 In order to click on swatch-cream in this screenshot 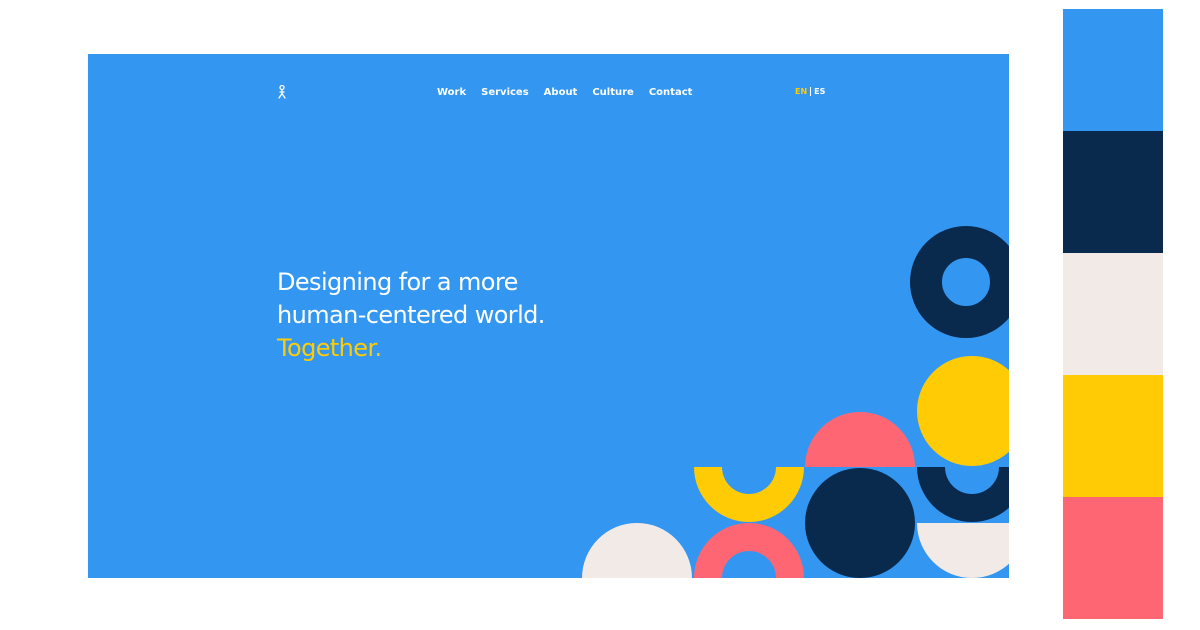, I will do `click(1113, 314)`.